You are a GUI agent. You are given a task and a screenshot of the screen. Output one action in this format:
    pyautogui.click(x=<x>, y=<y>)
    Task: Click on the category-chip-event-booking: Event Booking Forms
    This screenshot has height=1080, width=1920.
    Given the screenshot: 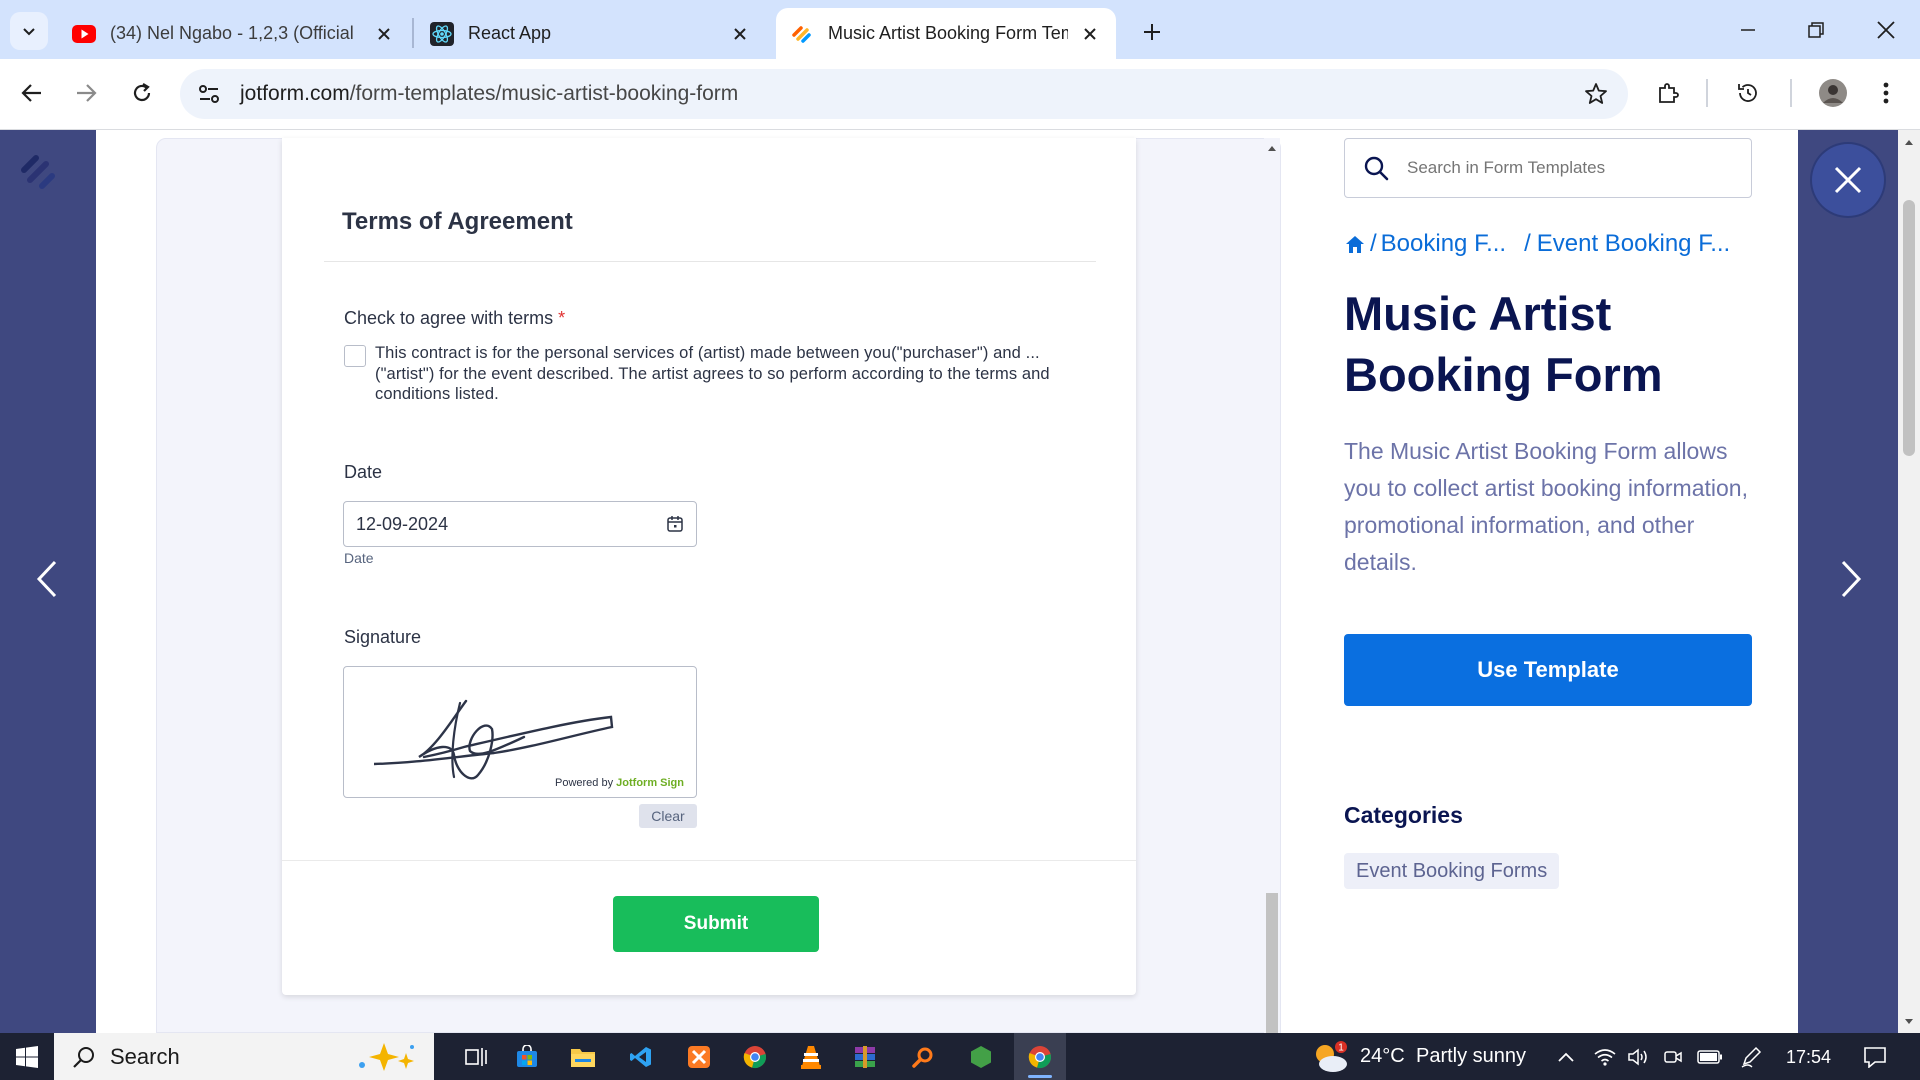 What is the action you would take?
    pyautogui.click(x=1452, y=871)
    